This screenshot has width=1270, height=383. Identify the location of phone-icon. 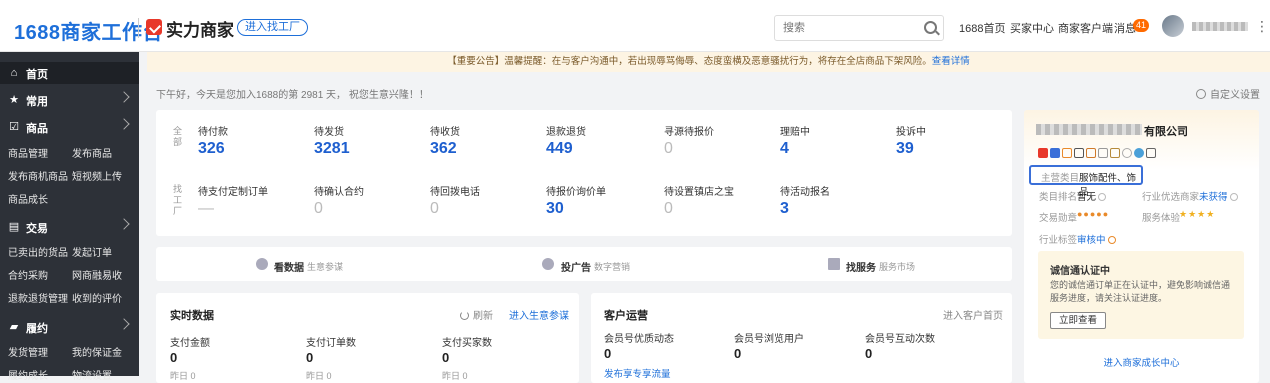
(1079, 153).